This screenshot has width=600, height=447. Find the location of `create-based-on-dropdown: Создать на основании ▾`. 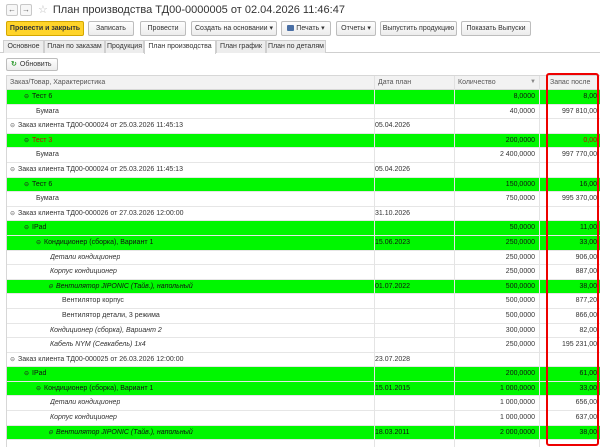

create-based-on-dropdown: Создать на основании ▾ is located at coordinates (234, 28).